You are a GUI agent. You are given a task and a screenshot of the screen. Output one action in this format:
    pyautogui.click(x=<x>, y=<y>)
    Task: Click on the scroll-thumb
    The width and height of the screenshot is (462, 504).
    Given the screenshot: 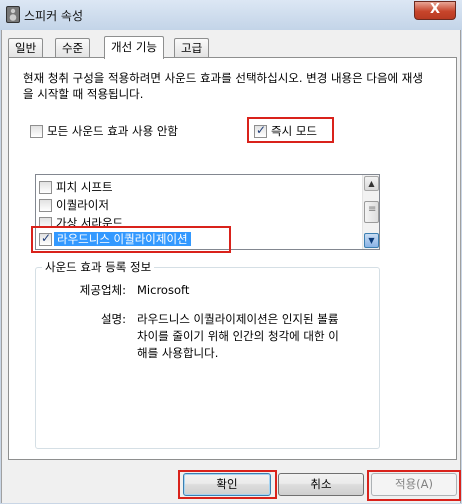 What is the action you would take?
    pyautogui.click(x=371, y=212)
    